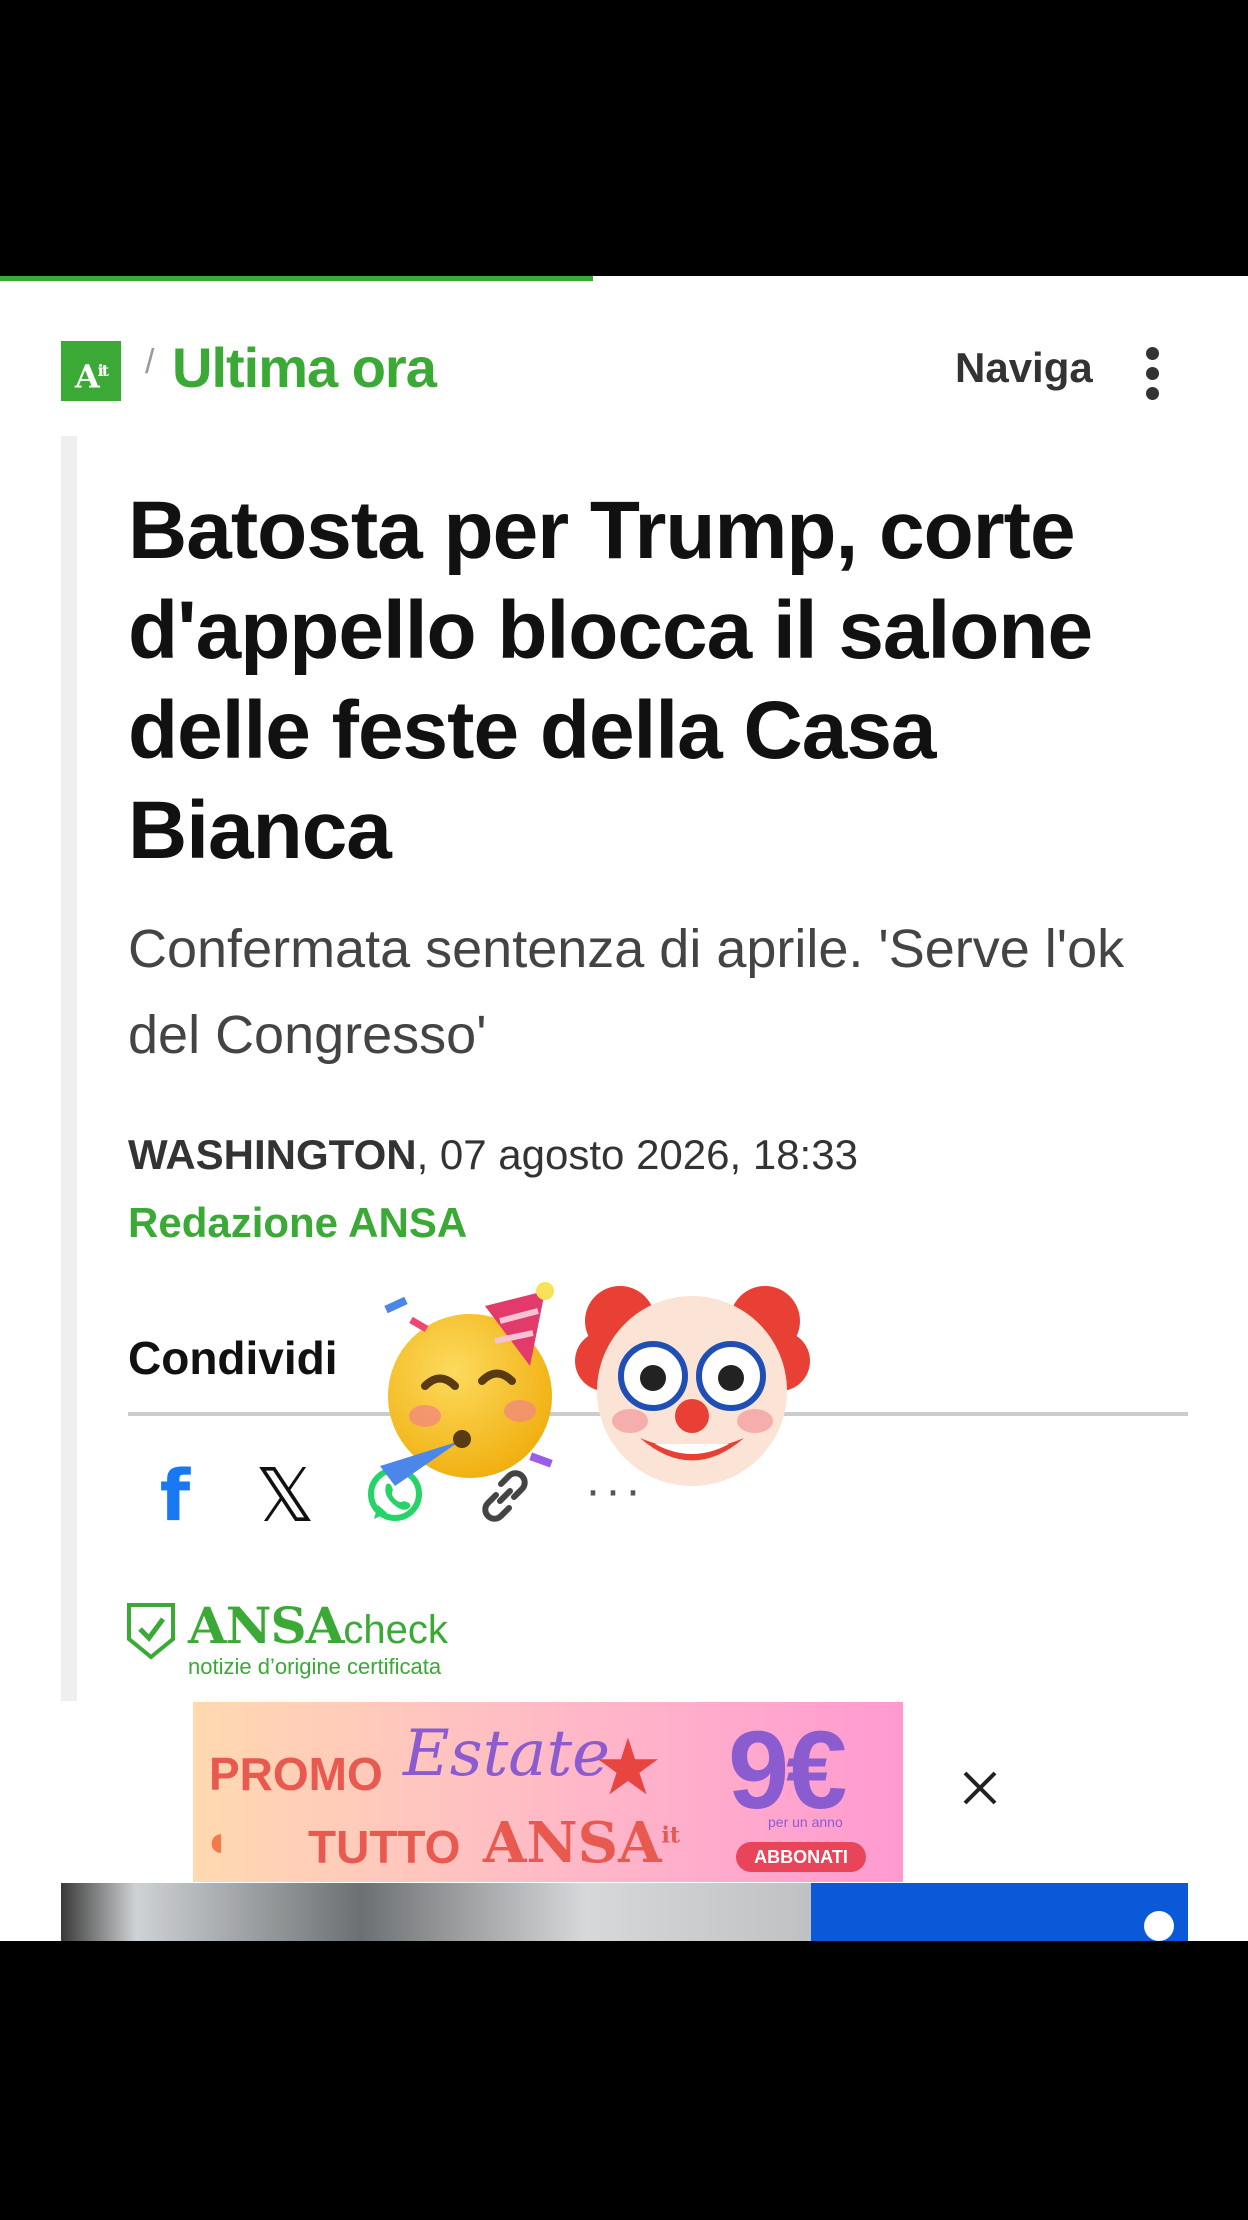 The image size is (1248, 2220). I want to click on starfish-icon: ★, so click(628, 1767).